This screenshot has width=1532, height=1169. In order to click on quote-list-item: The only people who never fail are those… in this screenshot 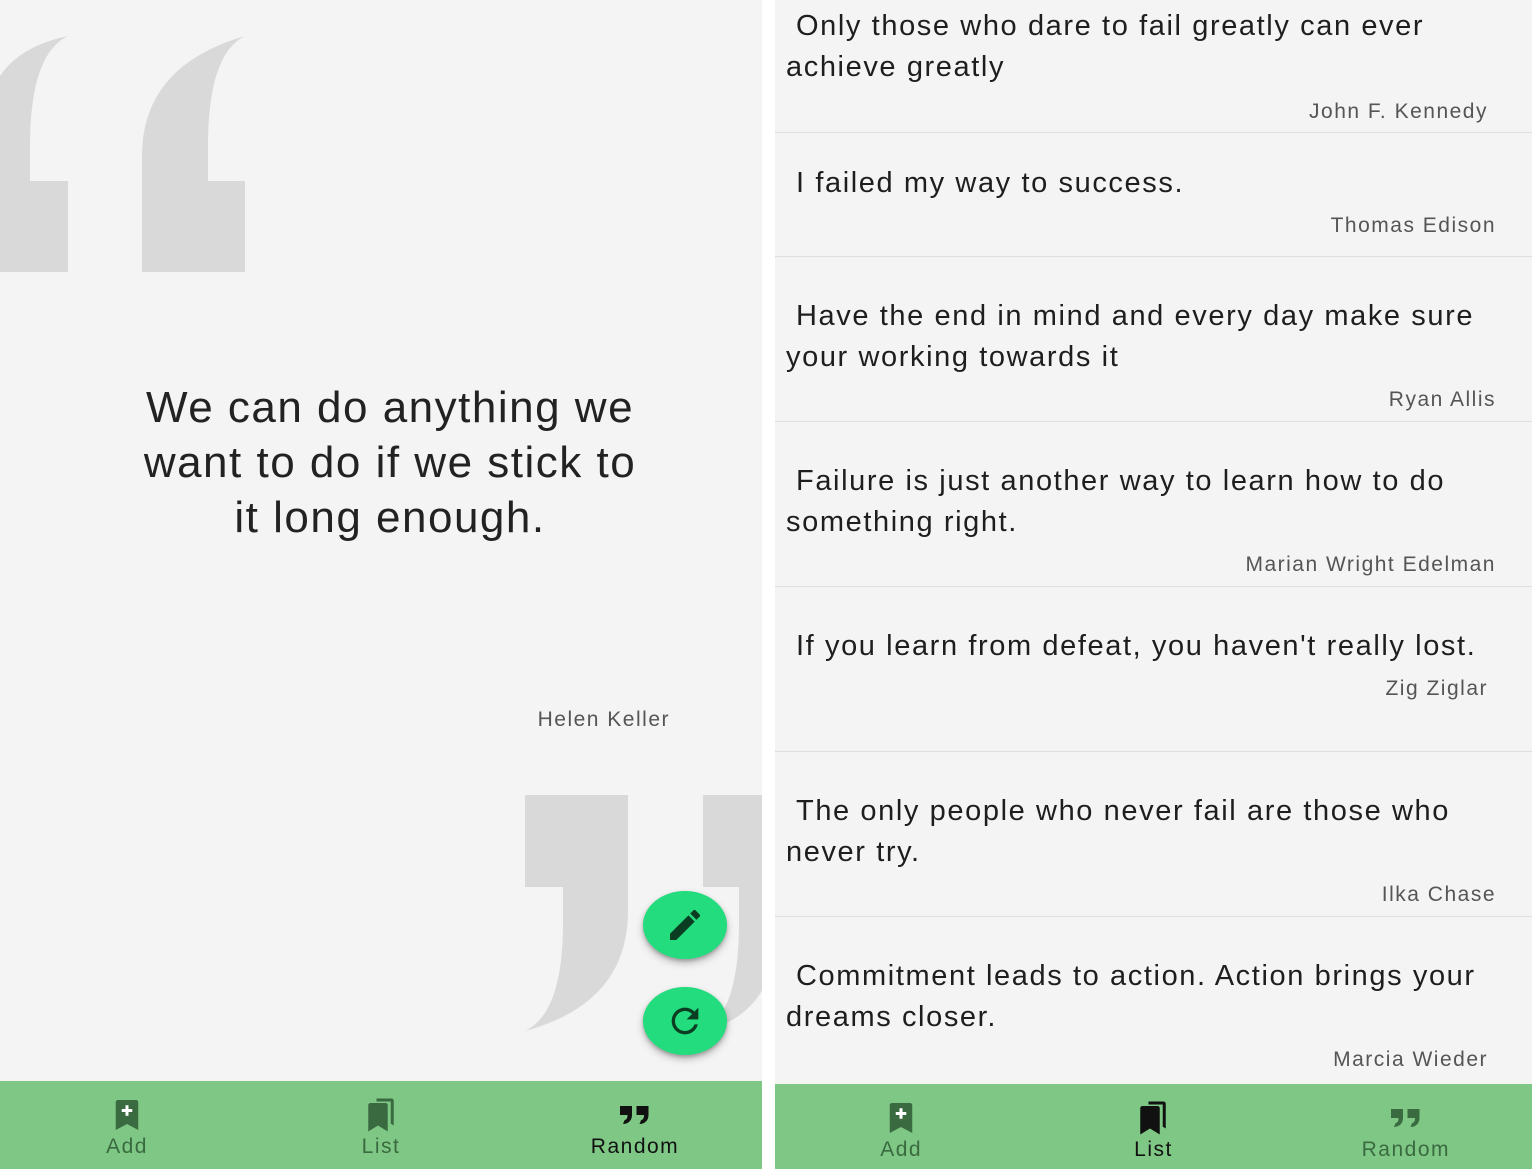, I will do `click(1153, 834)`.